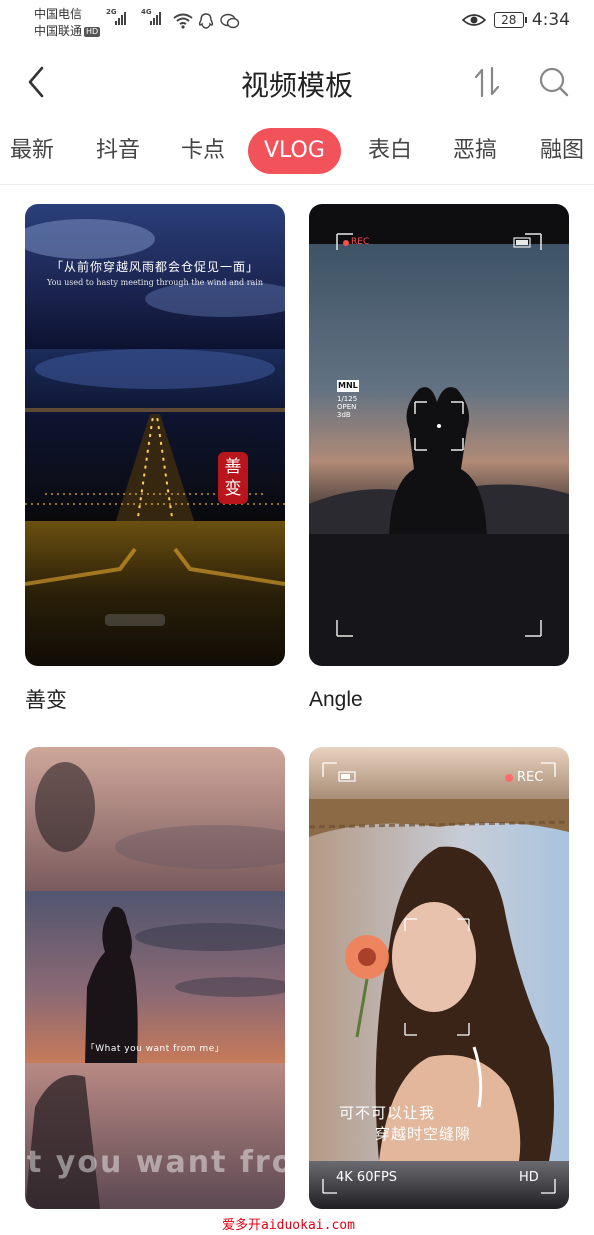 This screenshot has height=1235, width=594. Describe the element at coordinates (347, 407) in the screenshot. I see `aperture-label: OPEN` at that location.